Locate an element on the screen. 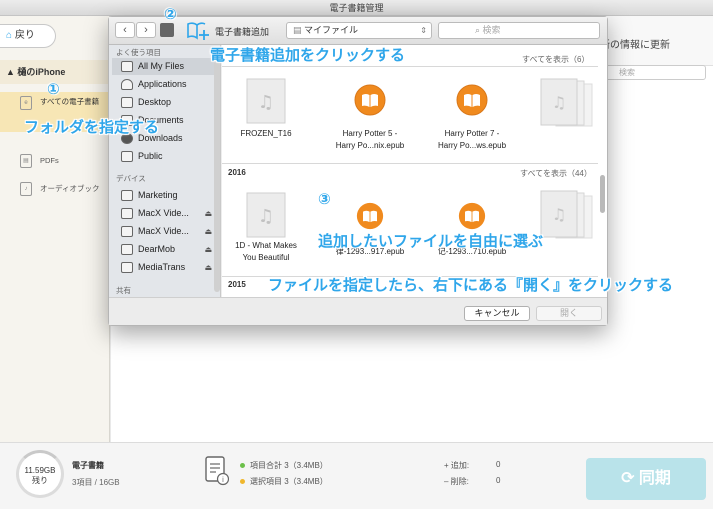 The image size is (713, 509). show-all-link: すべてを表示（6） is located at coordinates (555, 59).